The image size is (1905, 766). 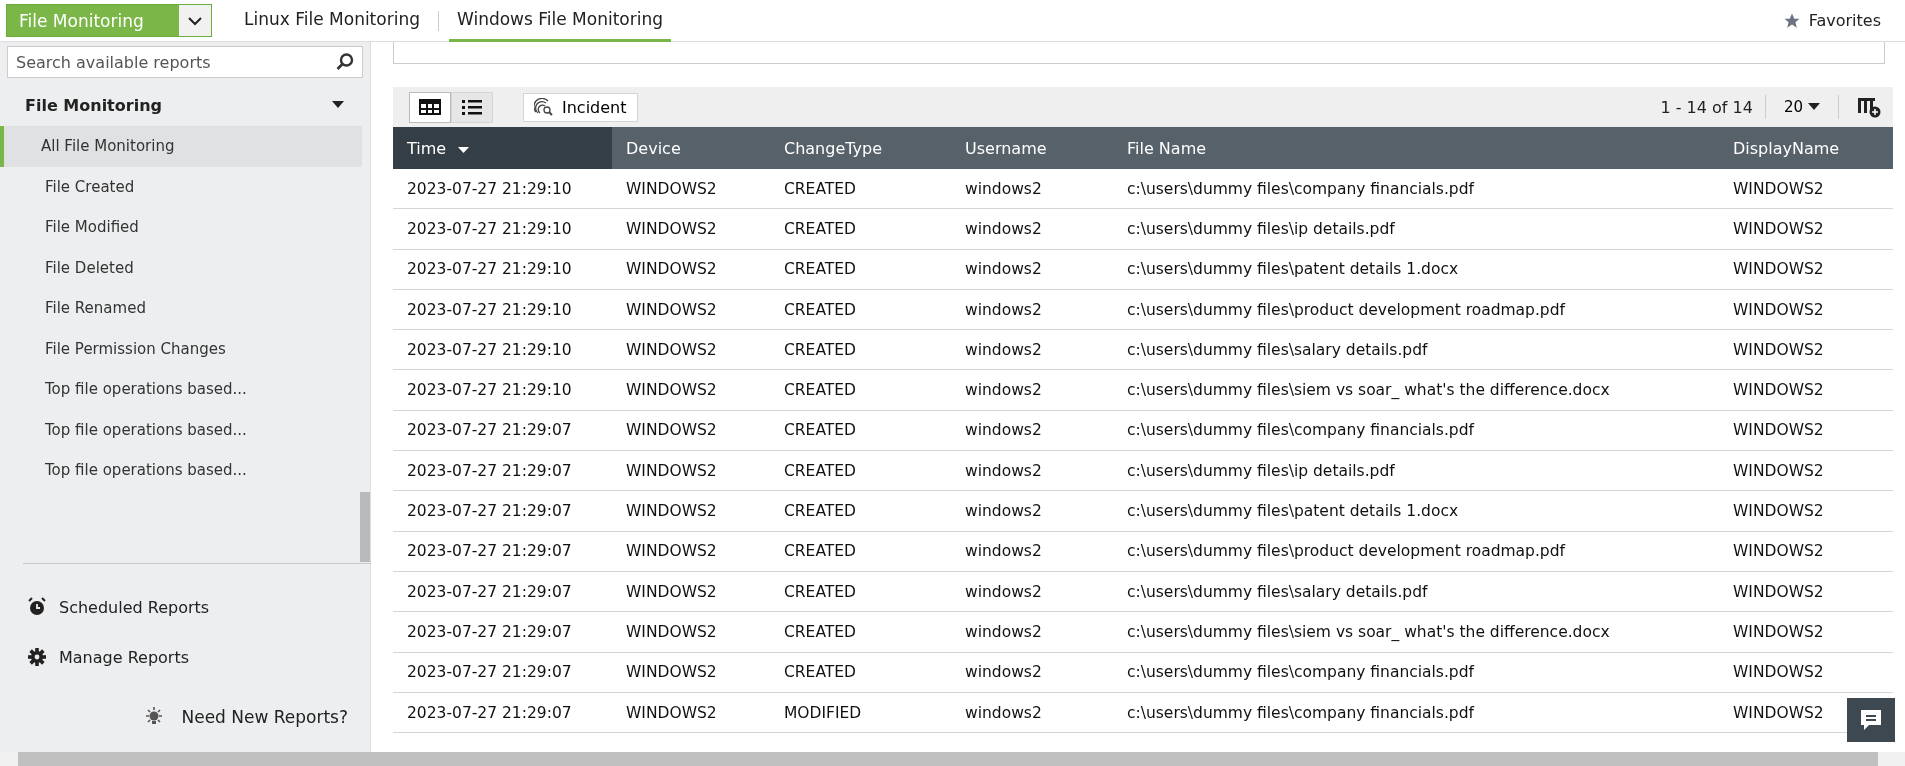 I want to click on search-field: Search available reports, so click(x=185, y=62).